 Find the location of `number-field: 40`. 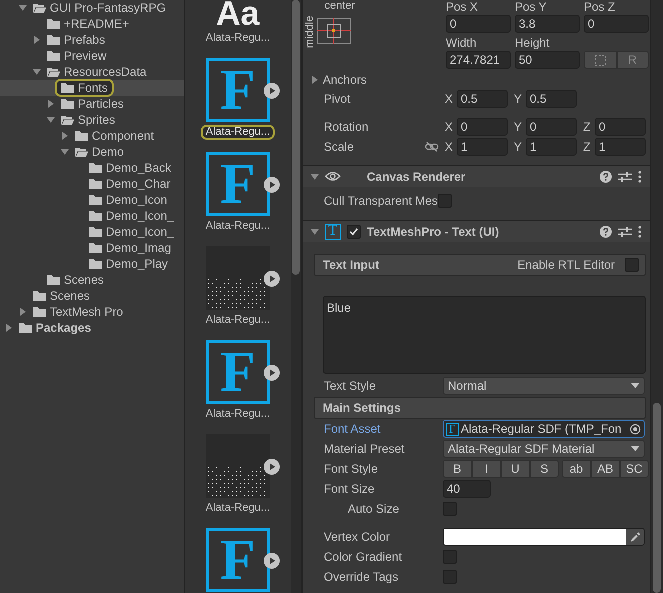

number-field: 40 is located at coordinates (467, 489).